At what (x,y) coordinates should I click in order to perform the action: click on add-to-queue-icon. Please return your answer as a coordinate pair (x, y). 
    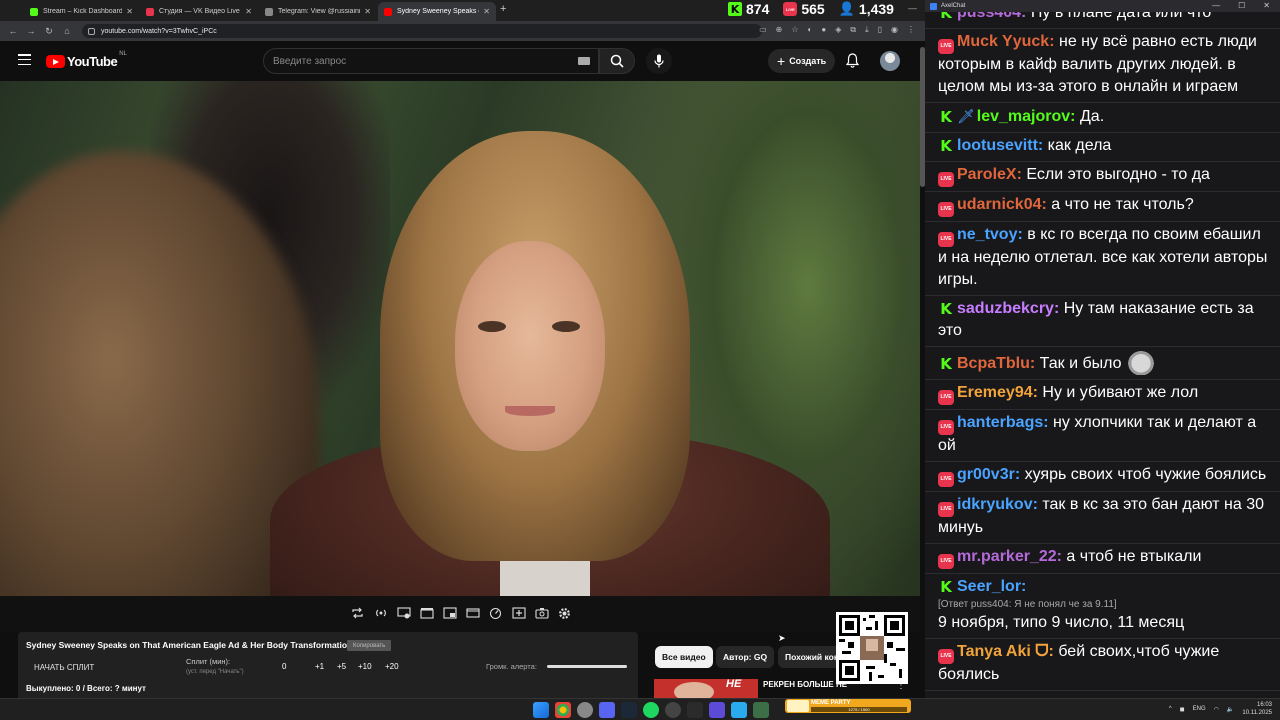
    Looking at the image, I should click on (518, 613).